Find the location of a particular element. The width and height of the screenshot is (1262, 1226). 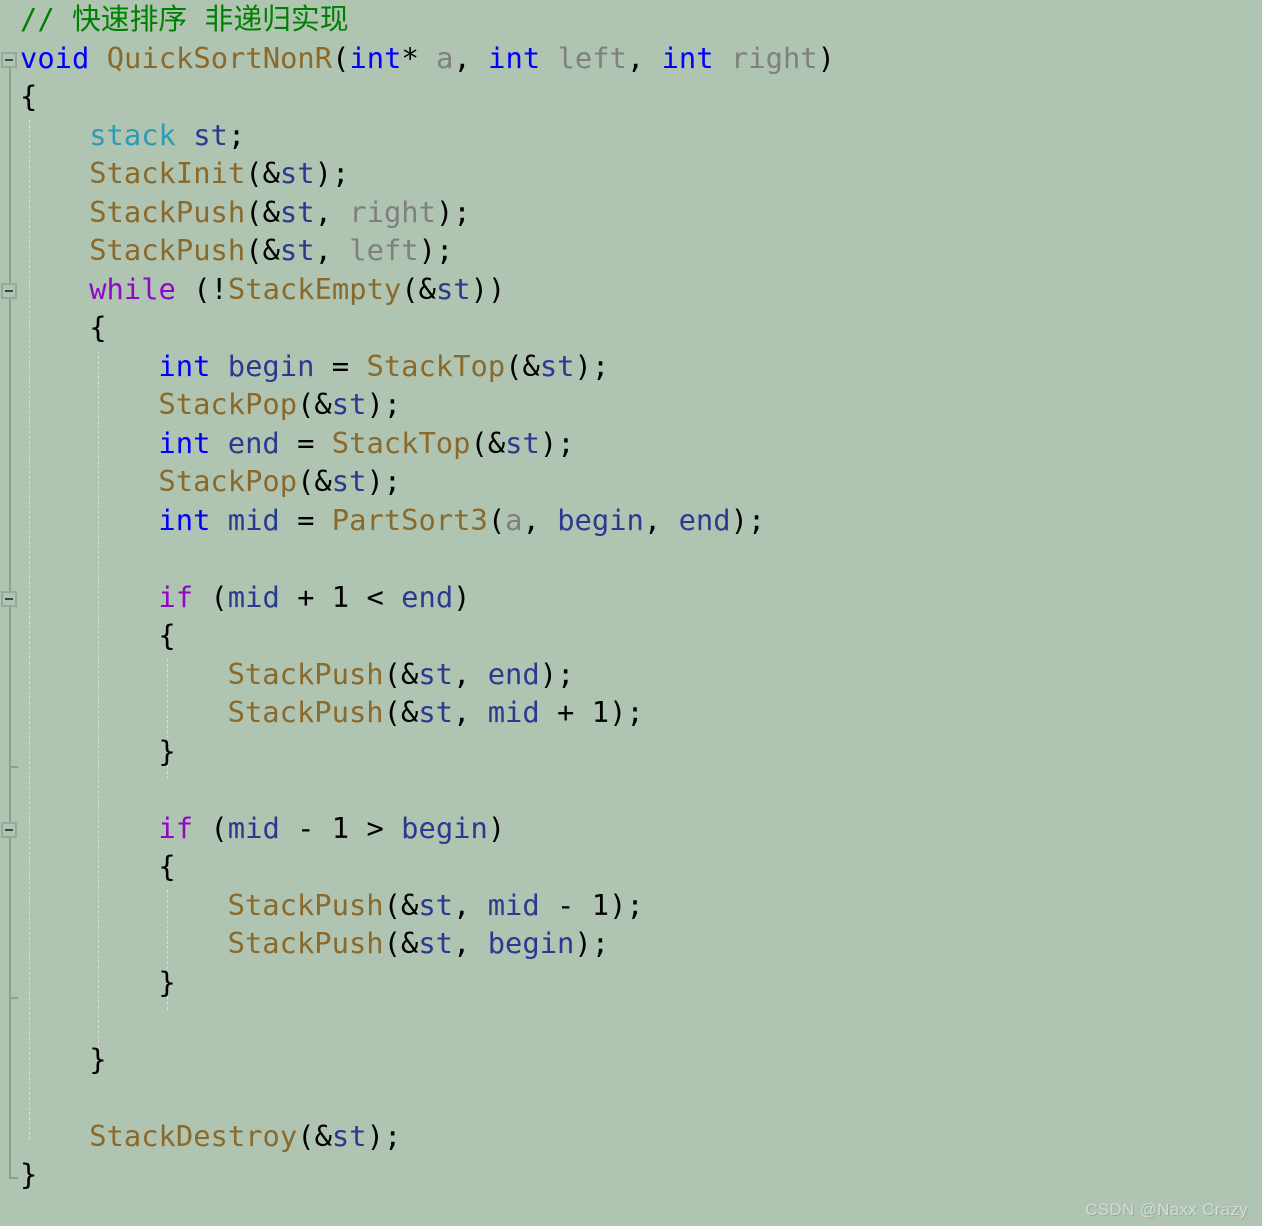

code-token: begin is located at coordinates (531, 943).